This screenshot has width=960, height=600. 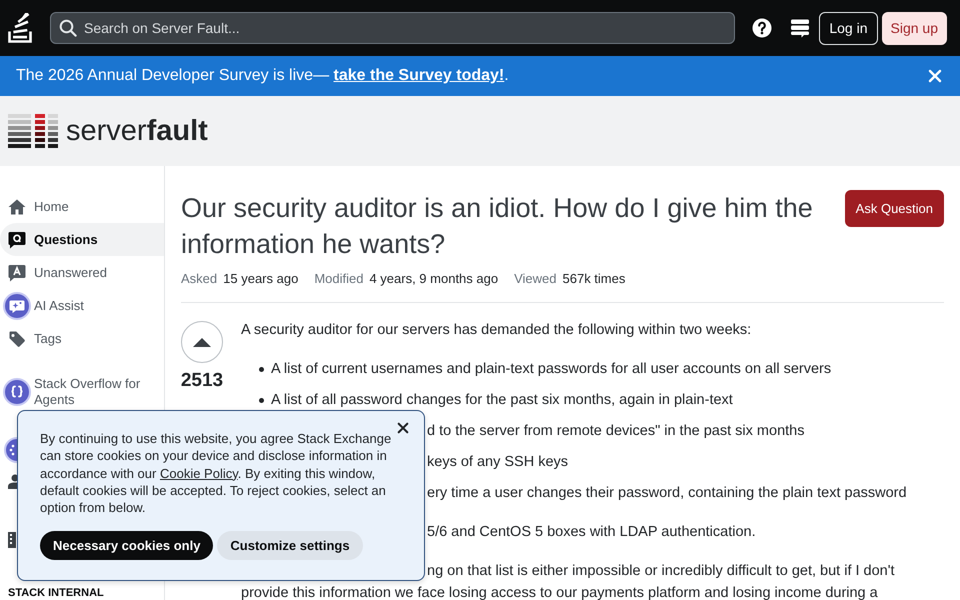 I want to click on vote-count: 2513, so click(x=202, y=381).